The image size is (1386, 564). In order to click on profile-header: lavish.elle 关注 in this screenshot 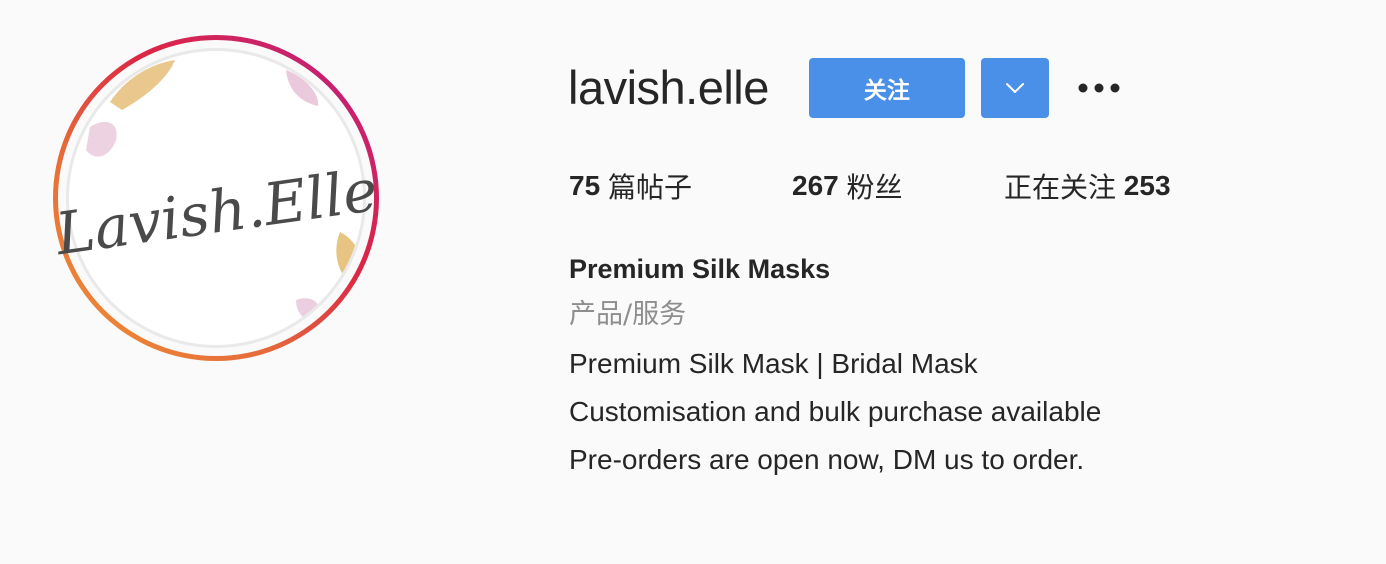, I will do `click(844, 88)`.